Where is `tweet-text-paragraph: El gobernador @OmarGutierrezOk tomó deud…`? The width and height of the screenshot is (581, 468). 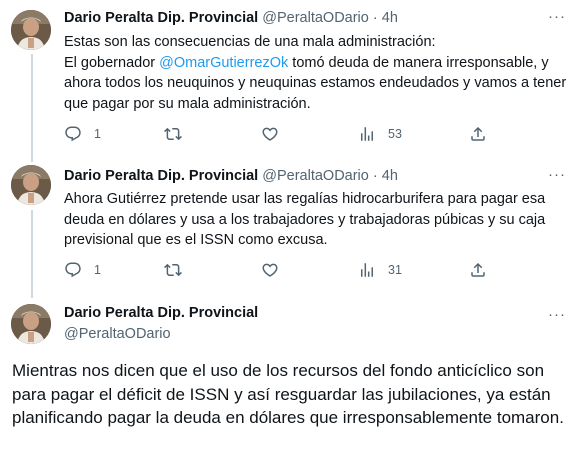
tweet-text-paragraph: El gobernador @OmarGutierrezOk tomó deud… is located at coordinates (316, 84).